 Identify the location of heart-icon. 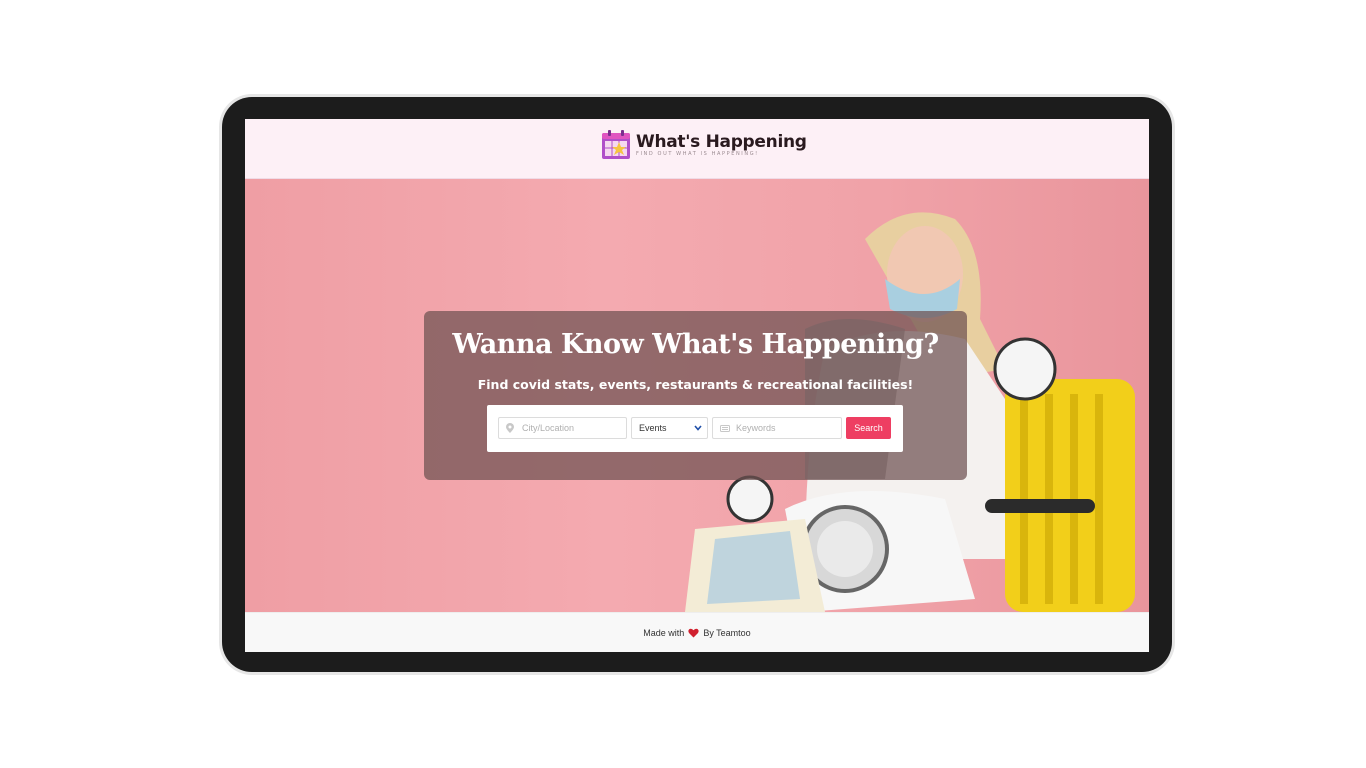
(693, 633).